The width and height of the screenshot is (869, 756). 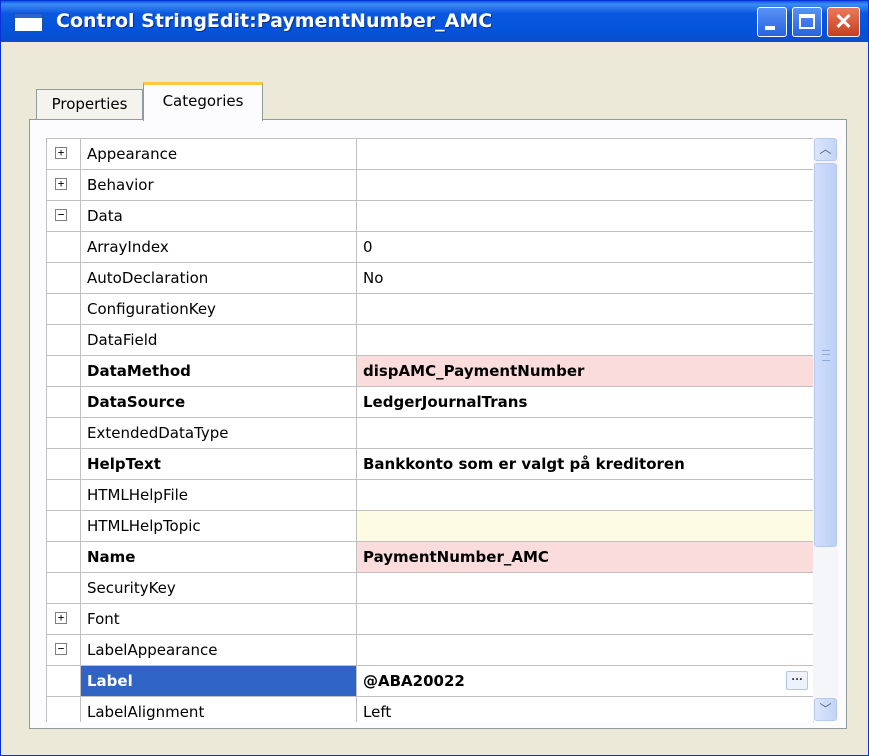 I want to click on property-row: DataSource LedgerJournalTrans, so click(x=430, y=402).